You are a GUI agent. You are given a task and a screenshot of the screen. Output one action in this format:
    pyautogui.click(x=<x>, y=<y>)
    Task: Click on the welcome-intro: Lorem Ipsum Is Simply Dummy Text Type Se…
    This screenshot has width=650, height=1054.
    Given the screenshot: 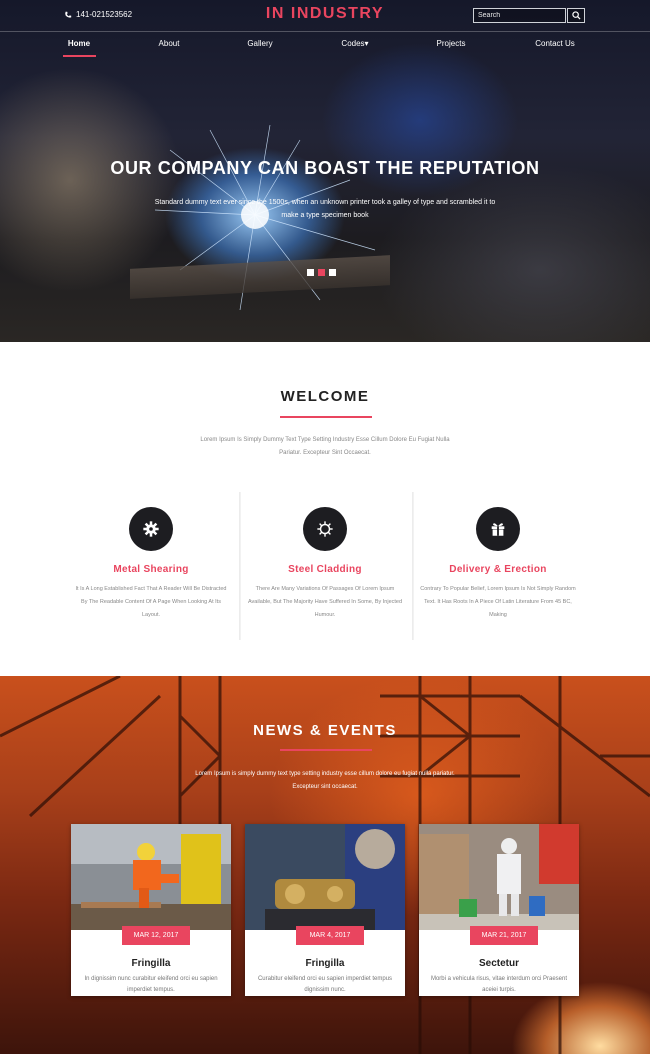 What is the action you would take?
    pyautogui.click(x=325, y=446)
    